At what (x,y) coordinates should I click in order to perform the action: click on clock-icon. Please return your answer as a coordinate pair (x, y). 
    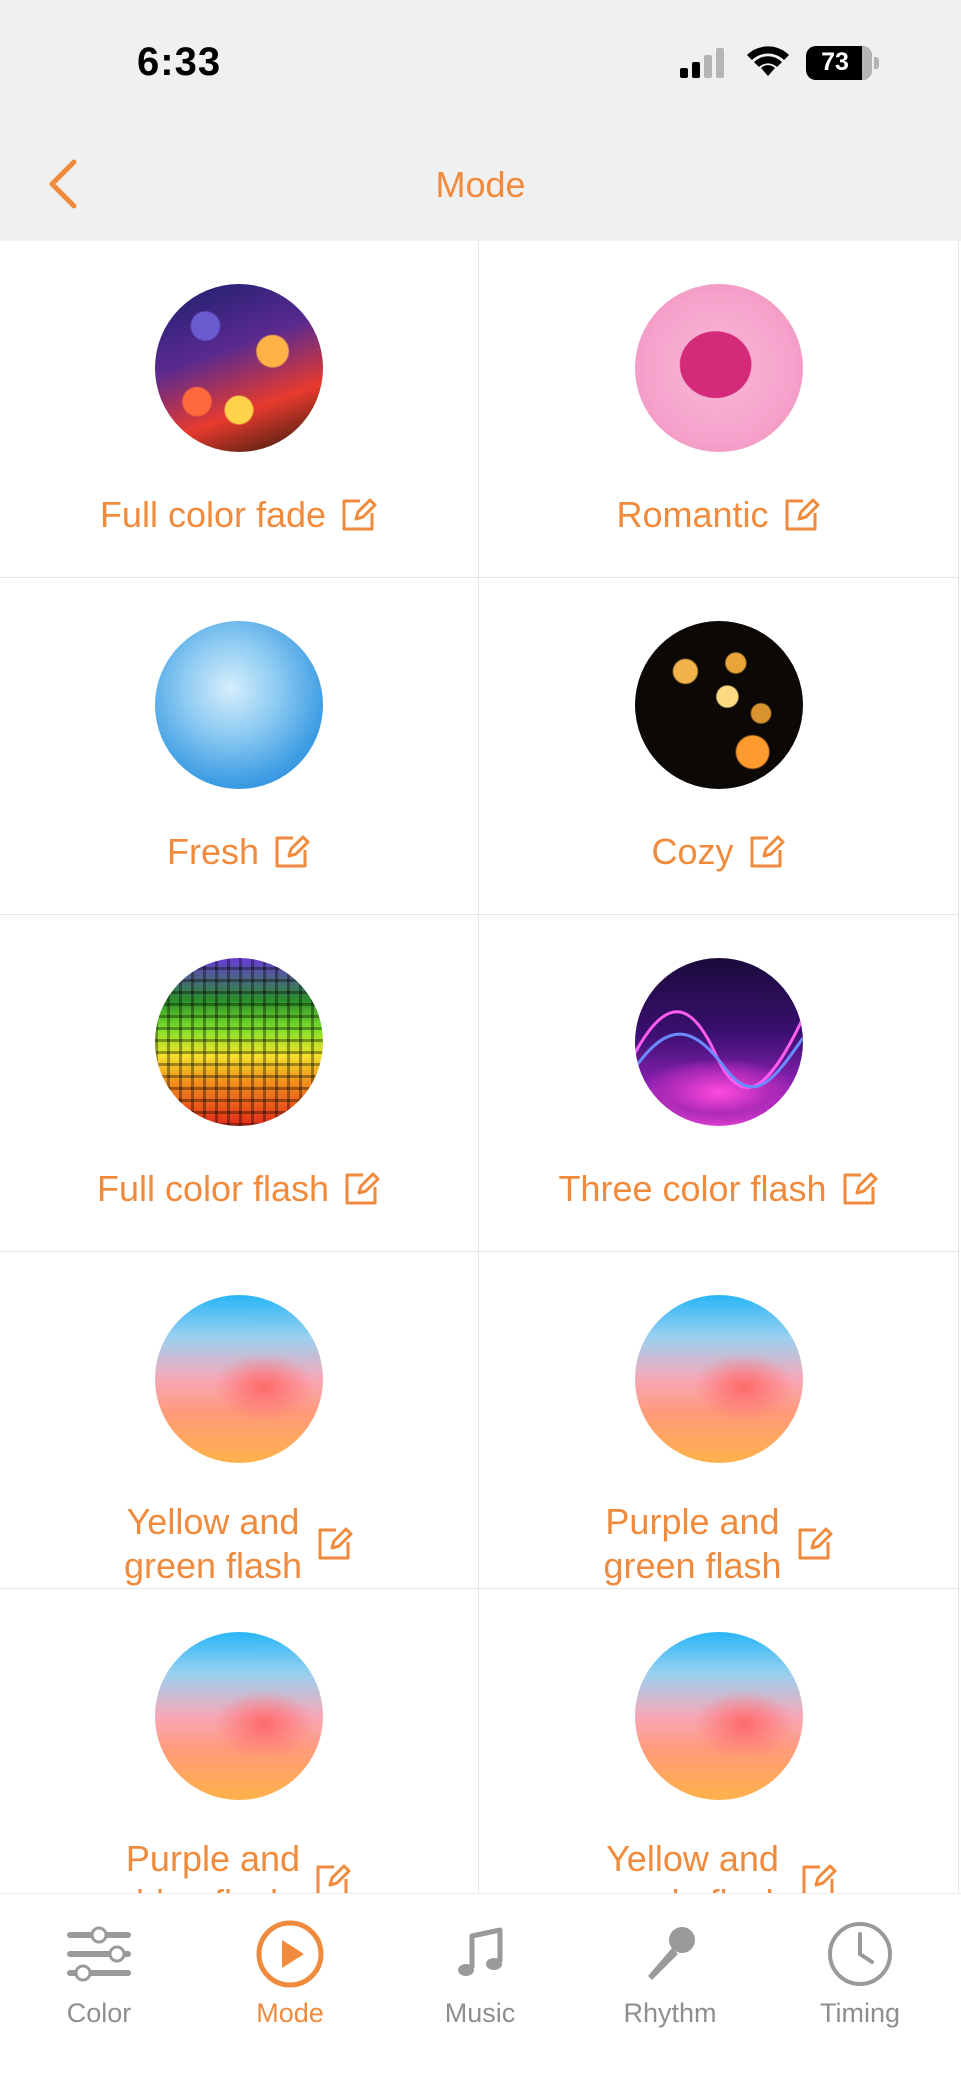
    Looking at the image, I should click on (860, 1954).